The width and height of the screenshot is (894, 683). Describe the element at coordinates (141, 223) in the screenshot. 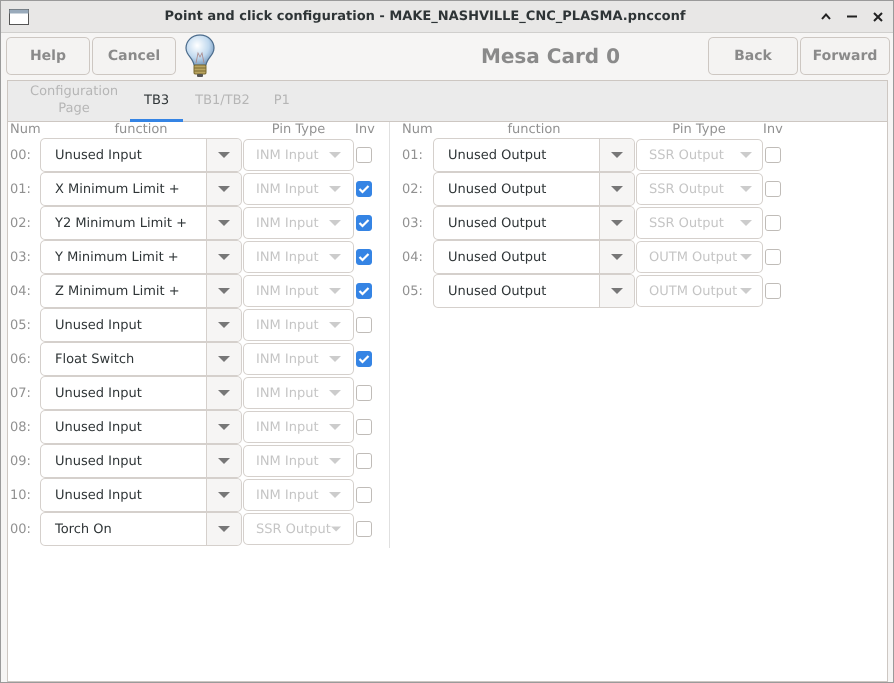

I see `function-dropdown: Y2 Minimum Limit +` at that location.